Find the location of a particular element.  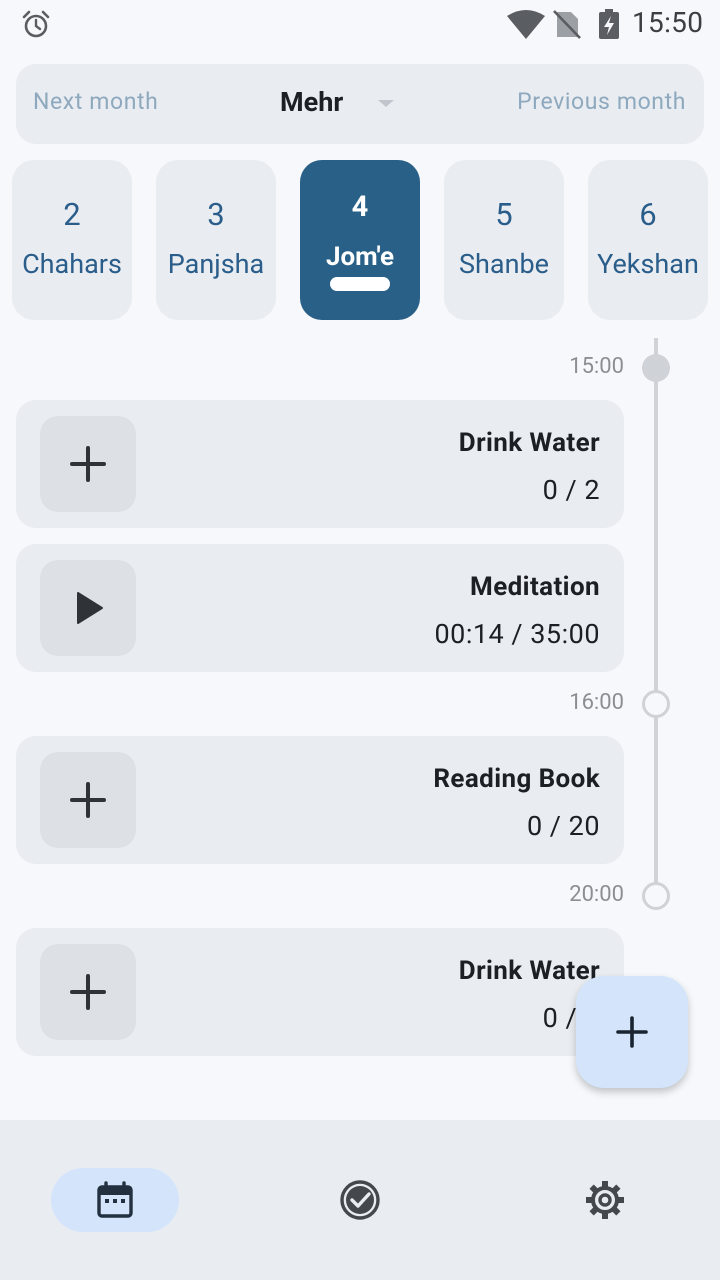

play-icon is located at coordinates (90, 608).